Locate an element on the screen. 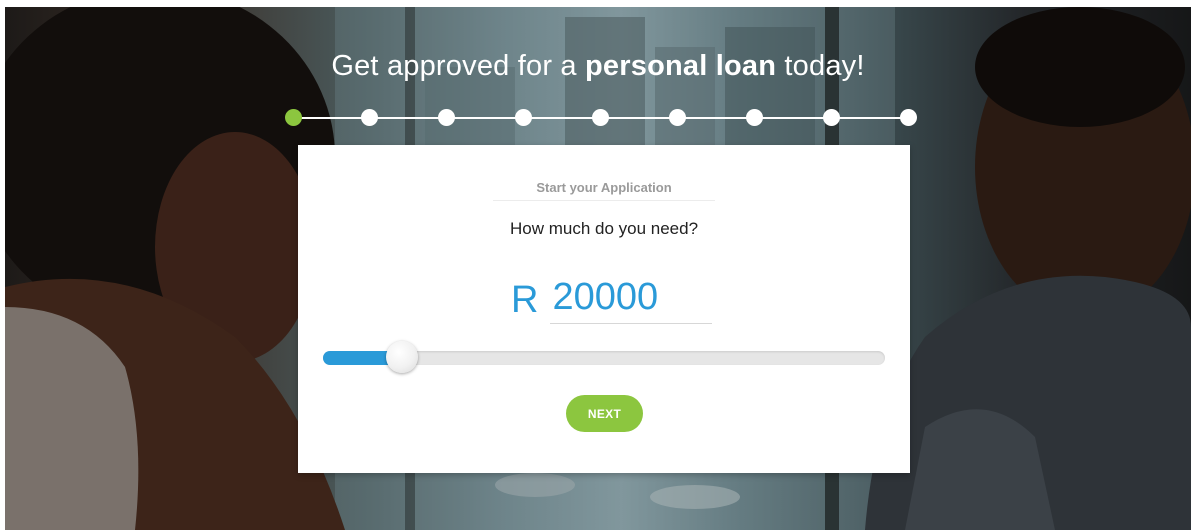 The height and width of the screenshot is (530, 1196). subtitle-divider is located at coordinates (604, 200).